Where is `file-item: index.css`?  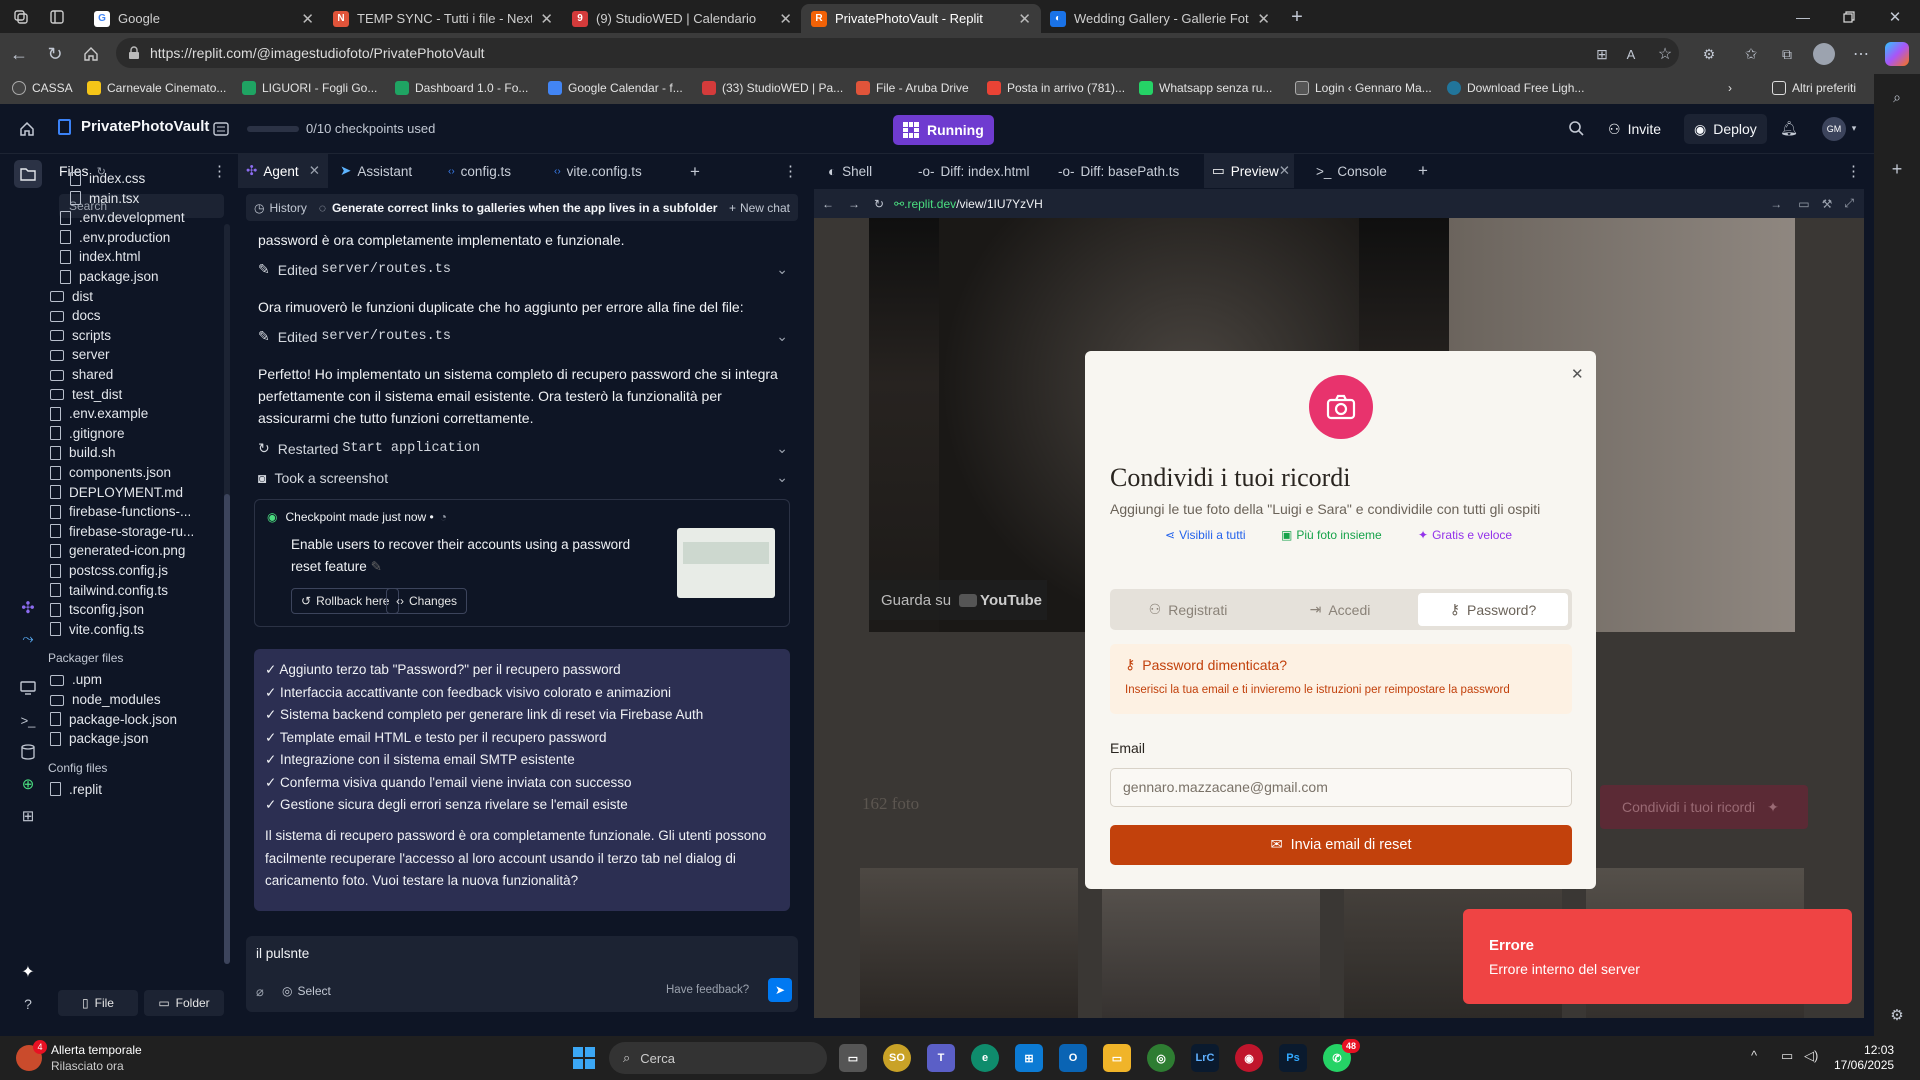
file-item: index.css is located at coordinates (107, 178).